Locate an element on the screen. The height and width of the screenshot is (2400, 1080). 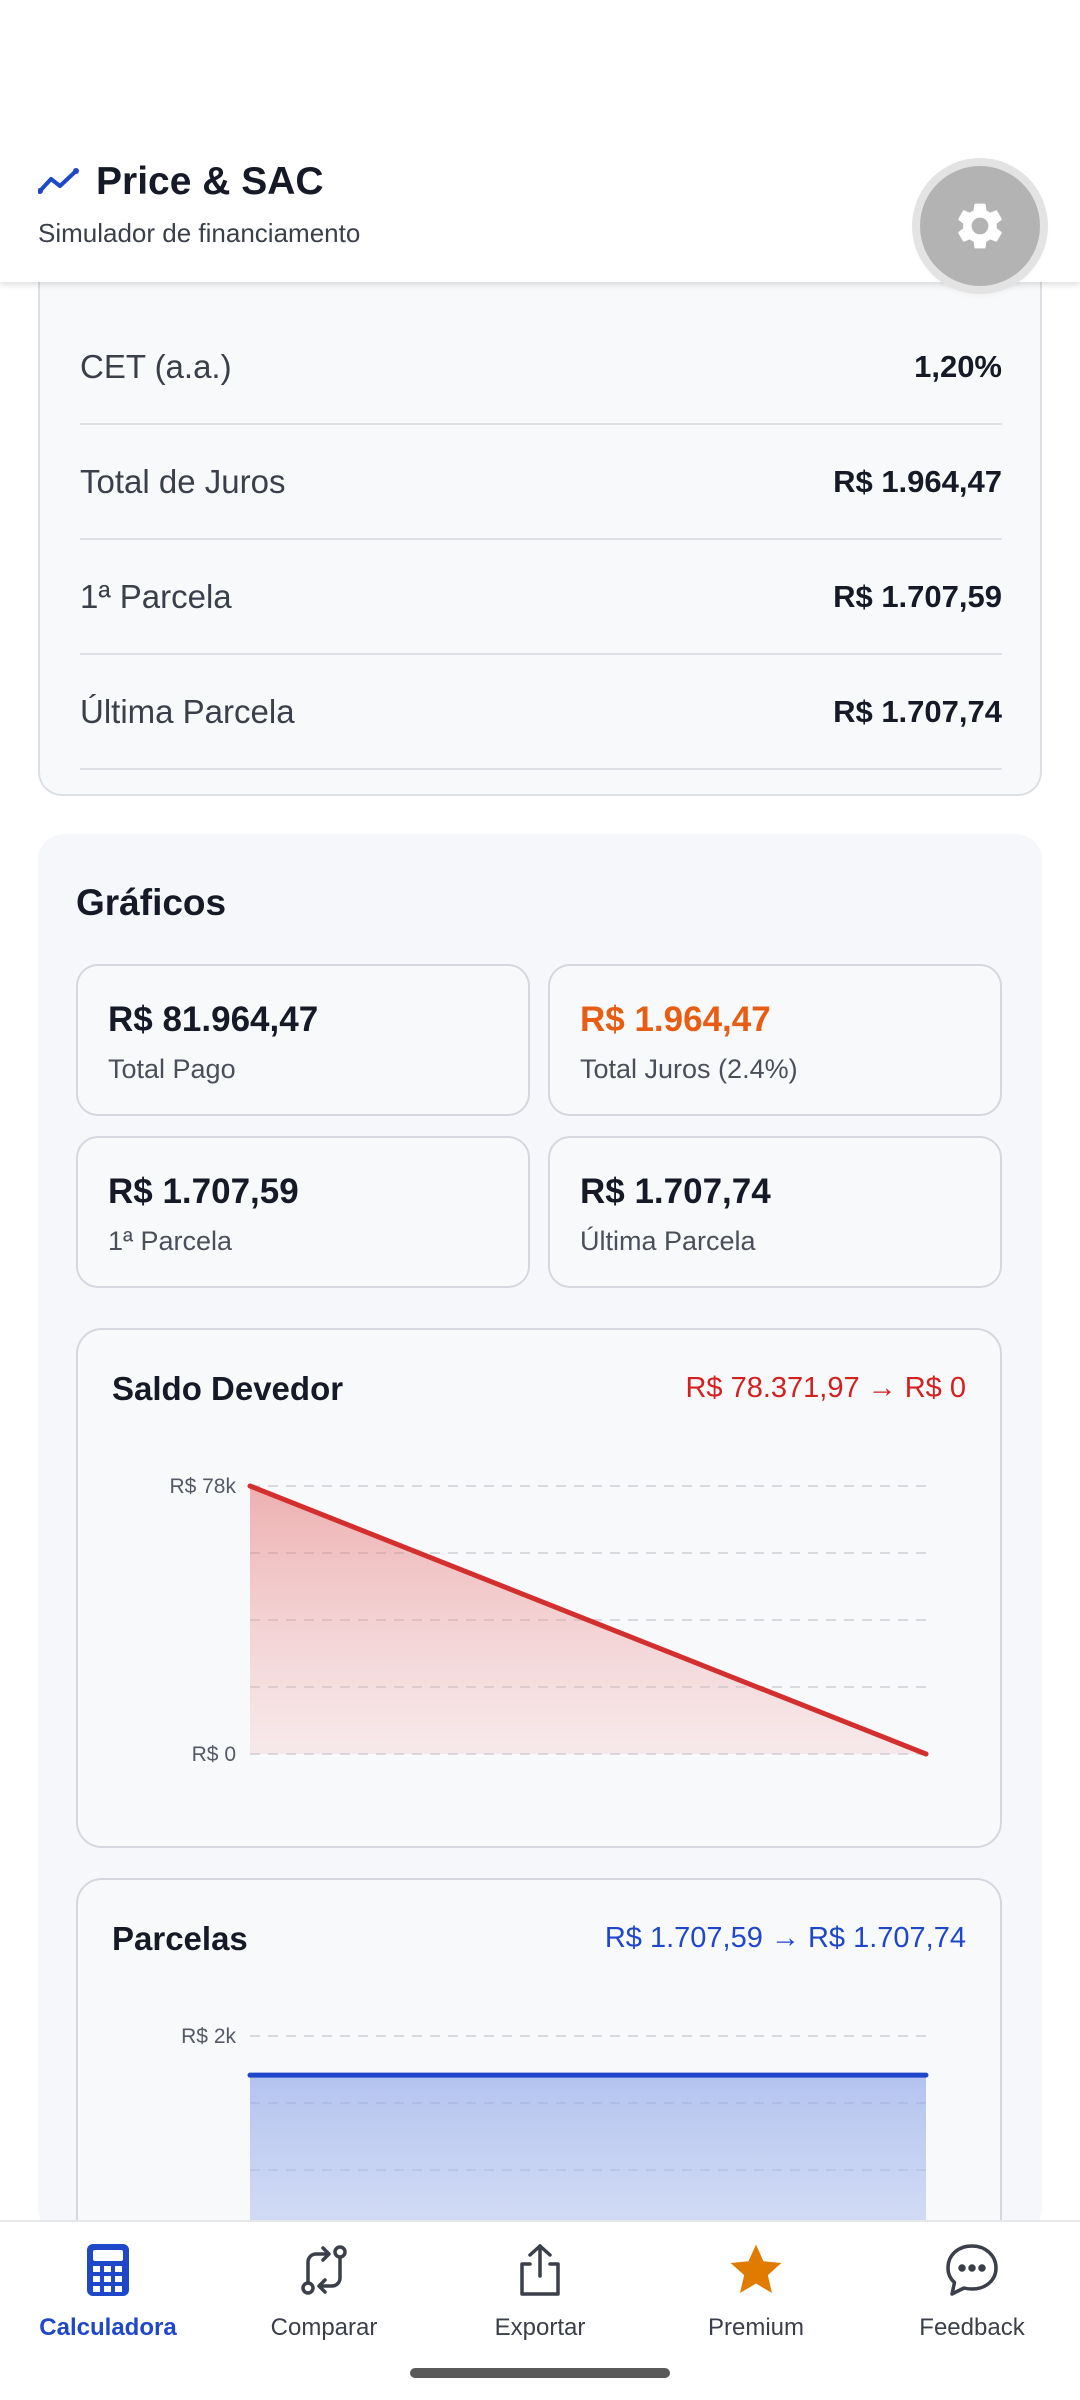
summary-label: CET (a.a.) is located at coordinates (156, 366).